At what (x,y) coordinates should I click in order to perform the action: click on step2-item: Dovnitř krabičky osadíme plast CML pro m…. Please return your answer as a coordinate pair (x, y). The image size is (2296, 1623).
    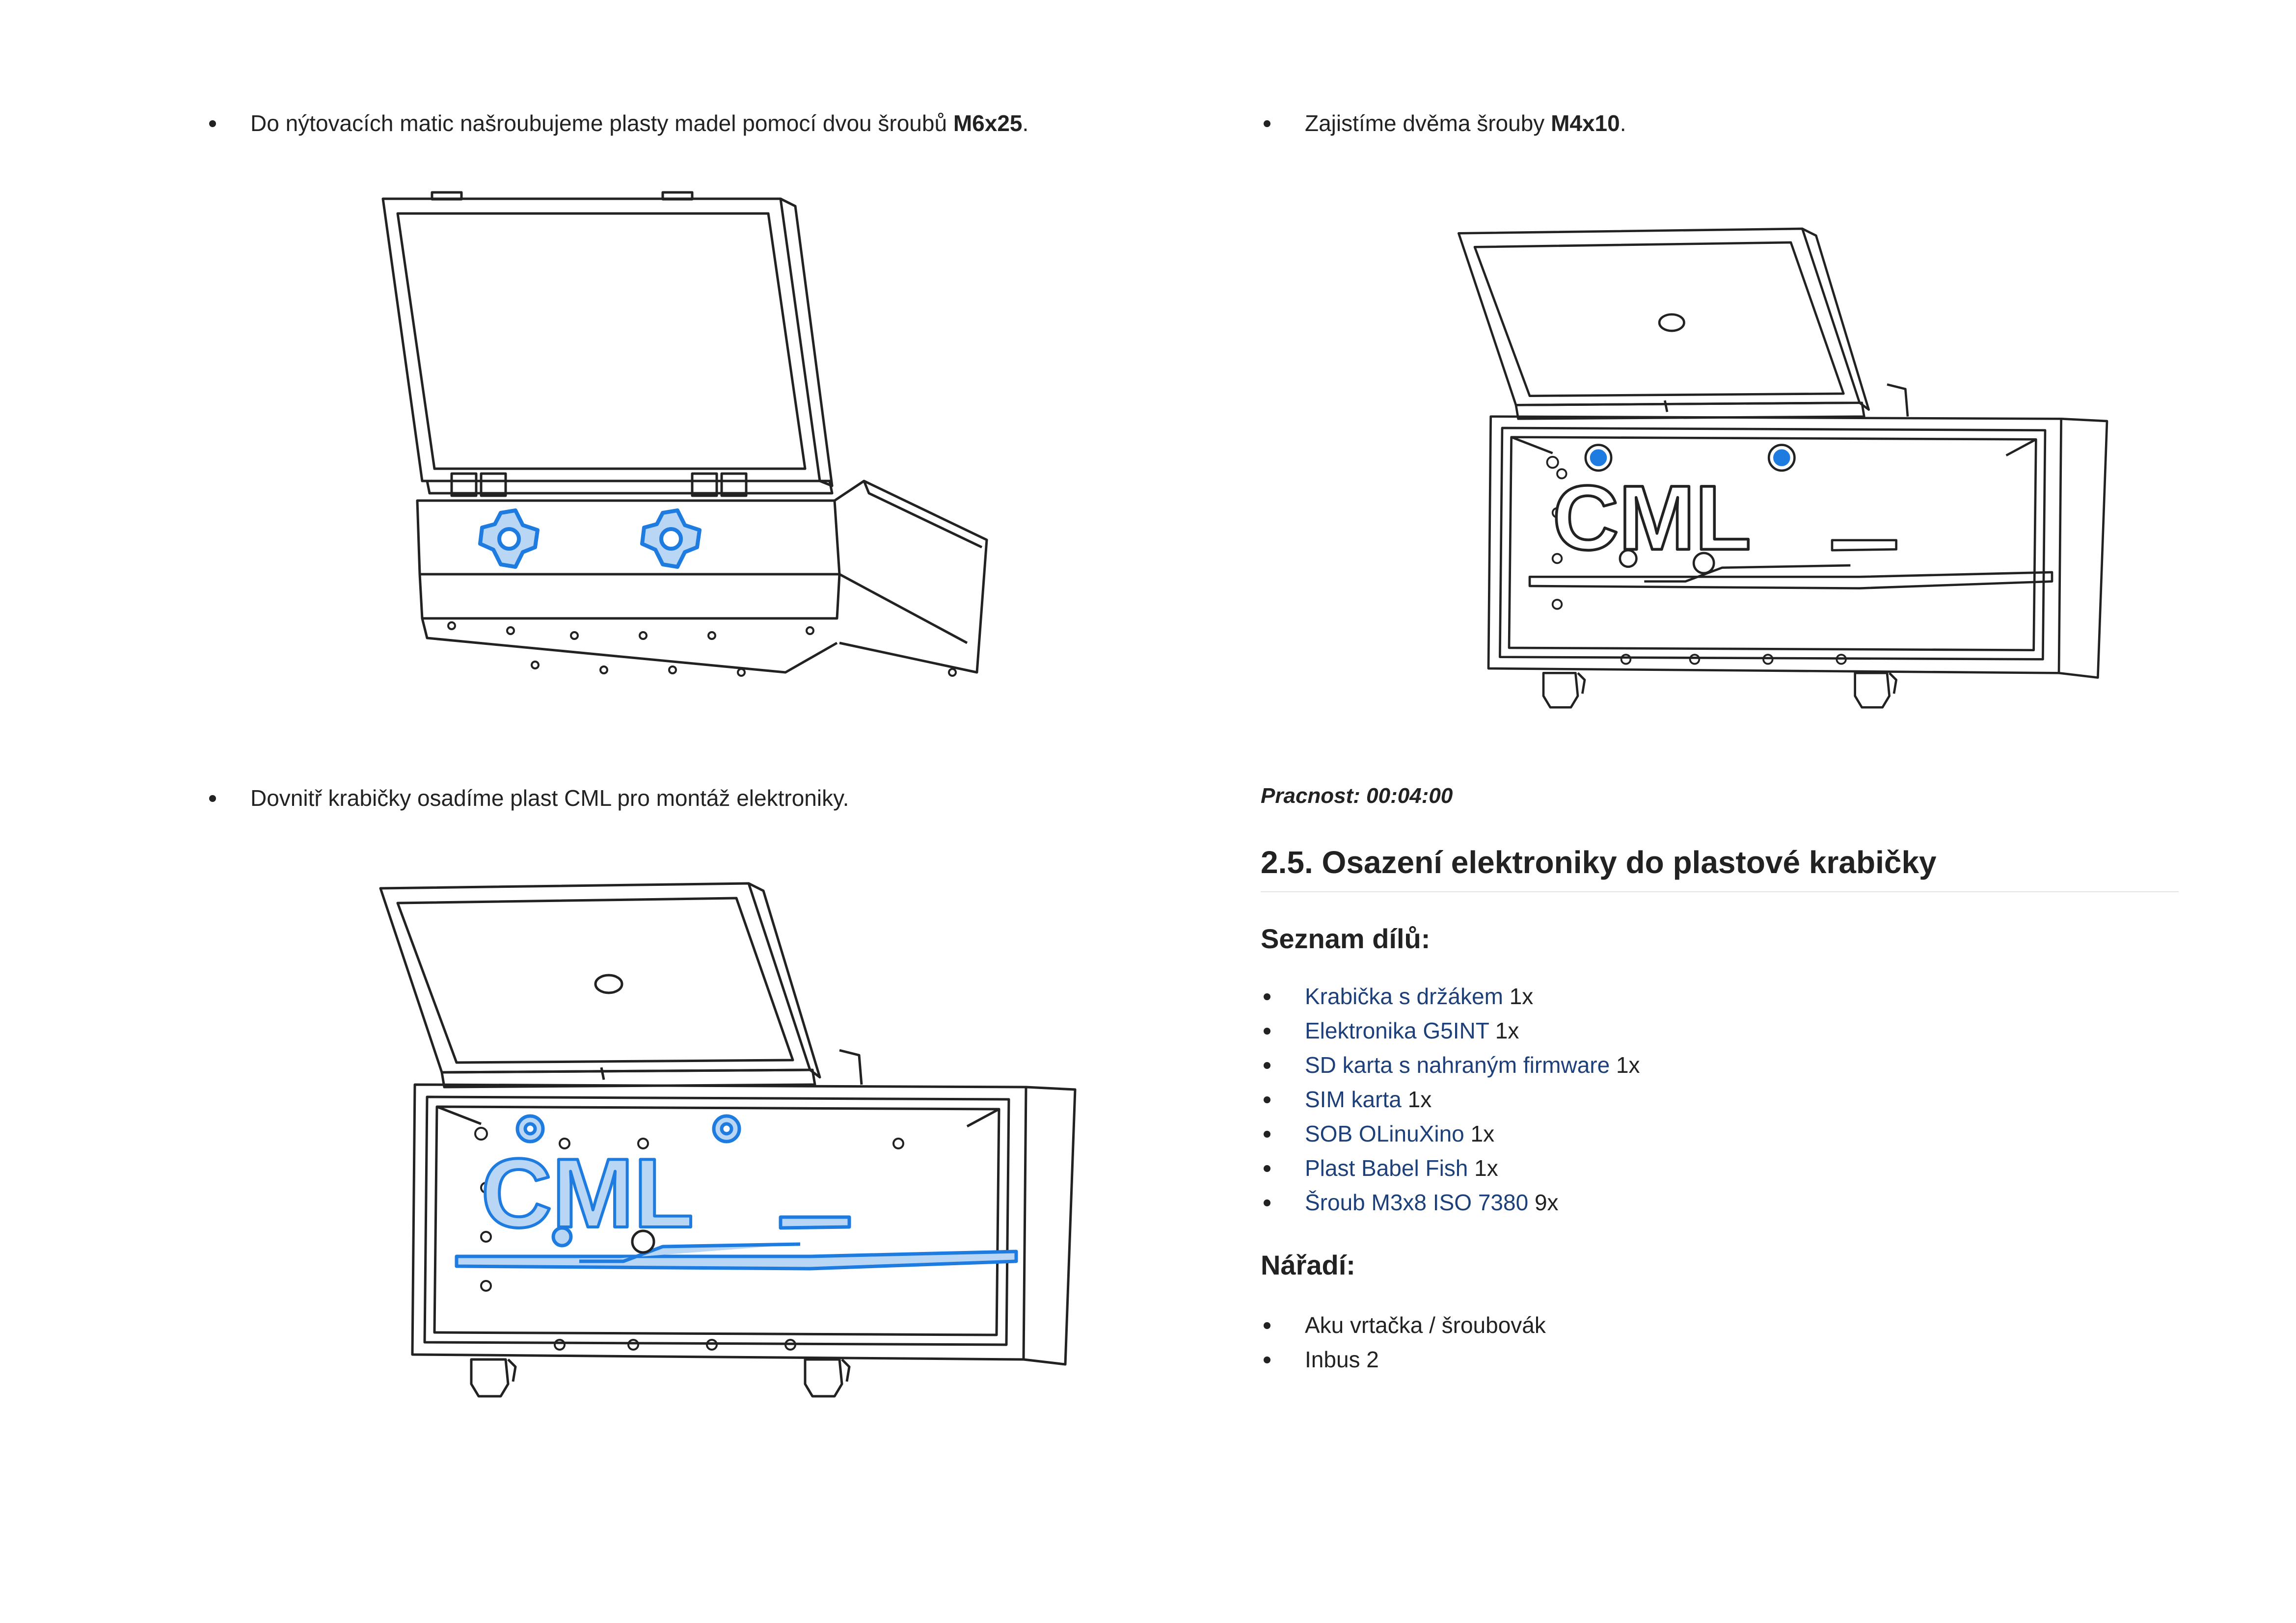
    Looking at the image, I should click on (692, 798).